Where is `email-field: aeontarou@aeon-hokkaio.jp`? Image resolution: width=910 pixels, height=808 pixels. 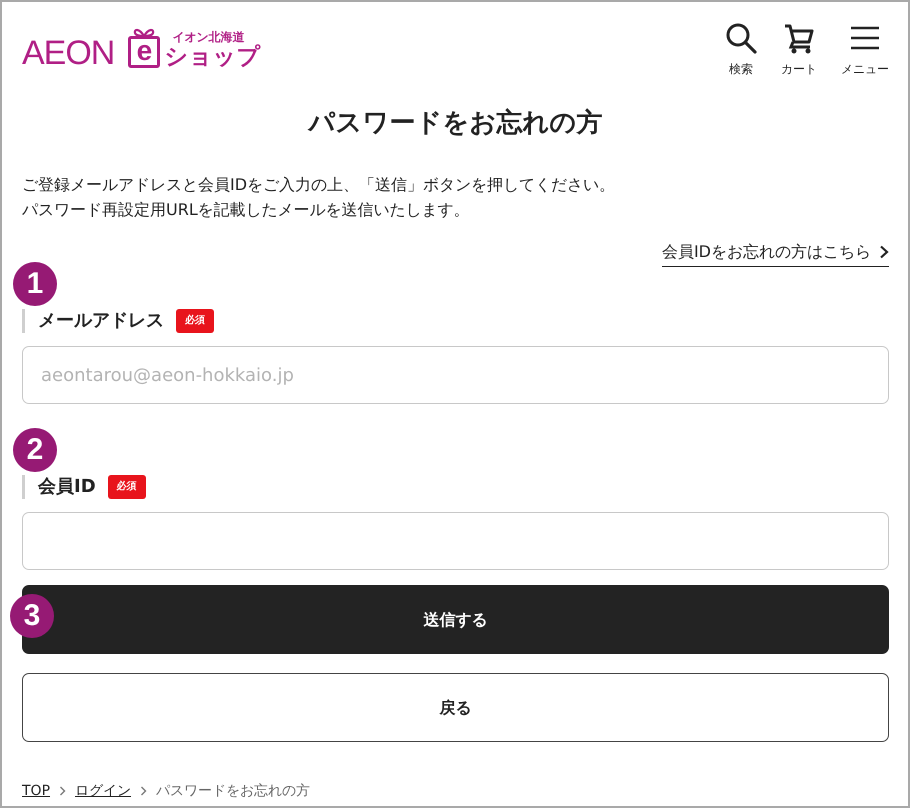
email-field: aeontarou@aeon-hokkaio.jp is located at coordinates (455, 375).